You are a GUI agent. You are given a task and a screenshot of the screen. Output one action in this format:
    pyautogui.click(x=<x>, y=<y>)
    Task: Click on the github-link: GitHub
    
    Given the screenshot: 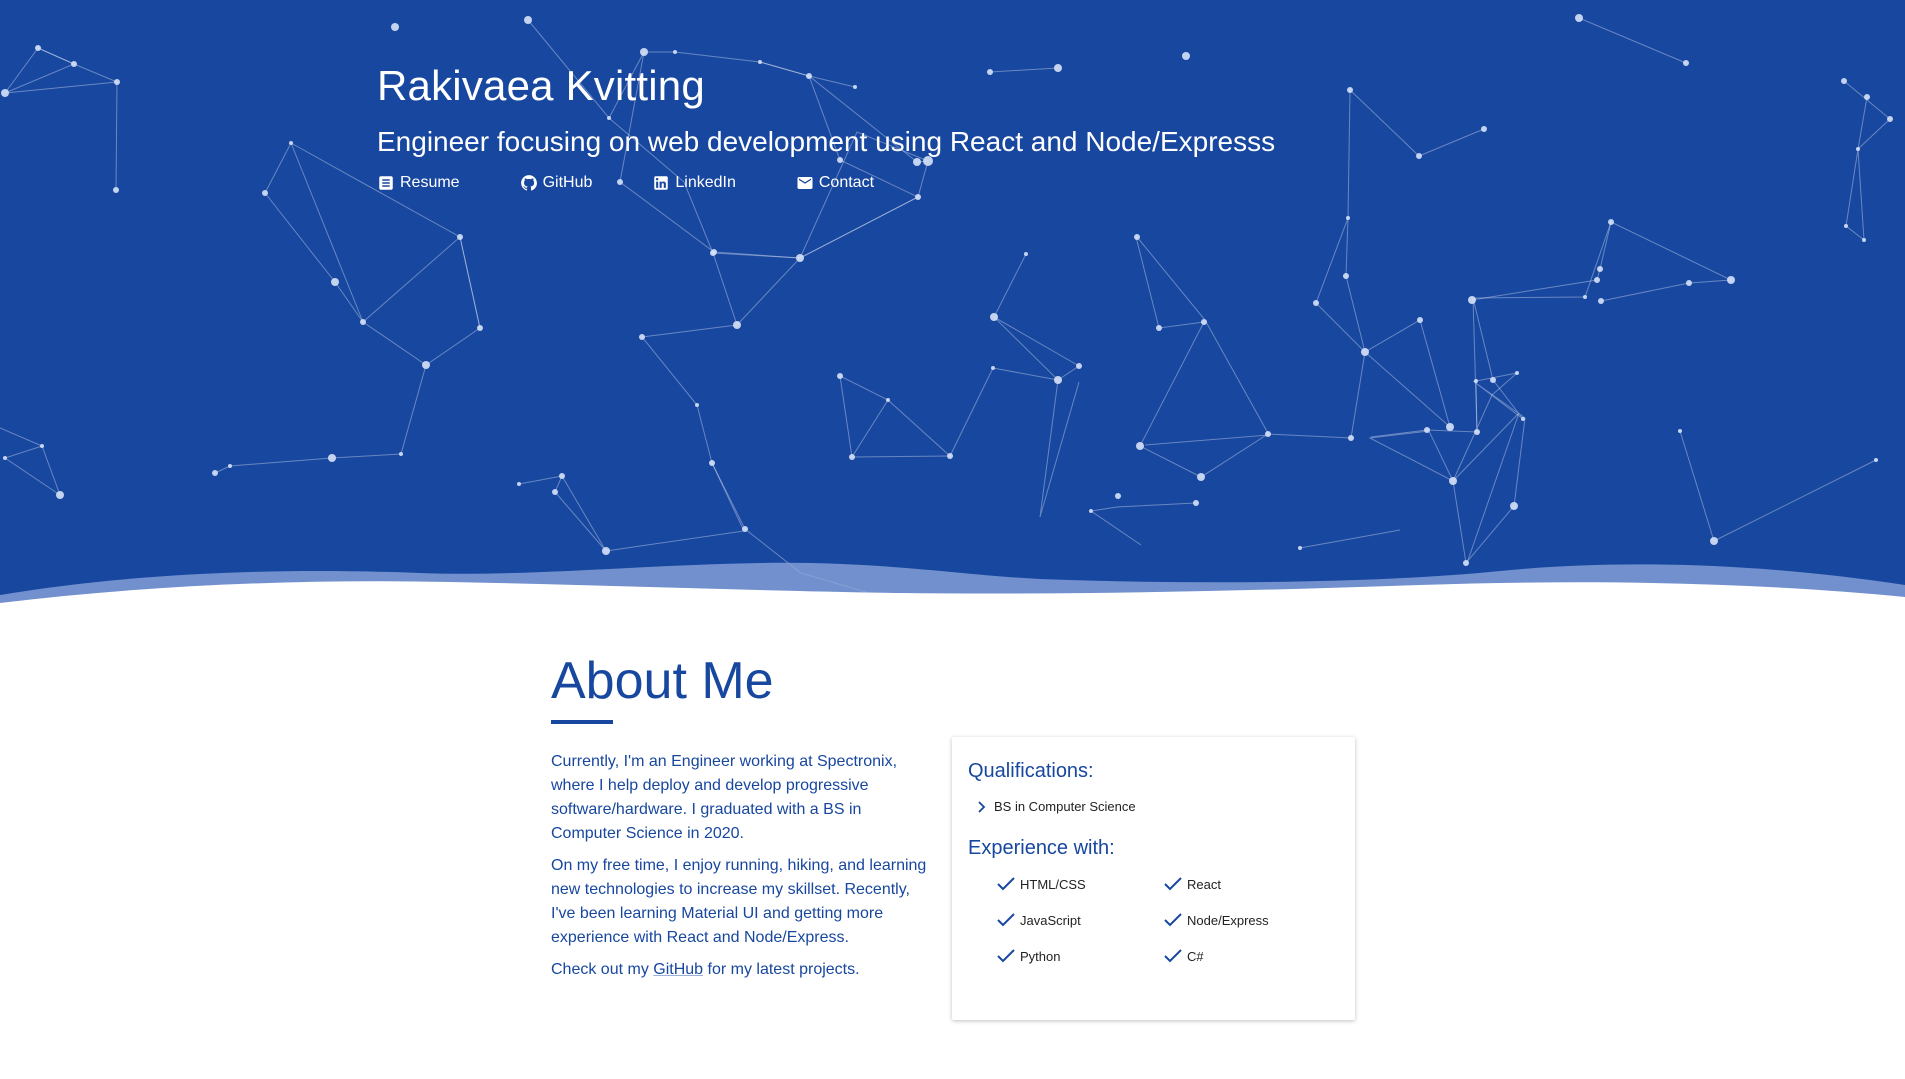 What is the action you would take?
    pyautogui.click(x=556, y=183)
    